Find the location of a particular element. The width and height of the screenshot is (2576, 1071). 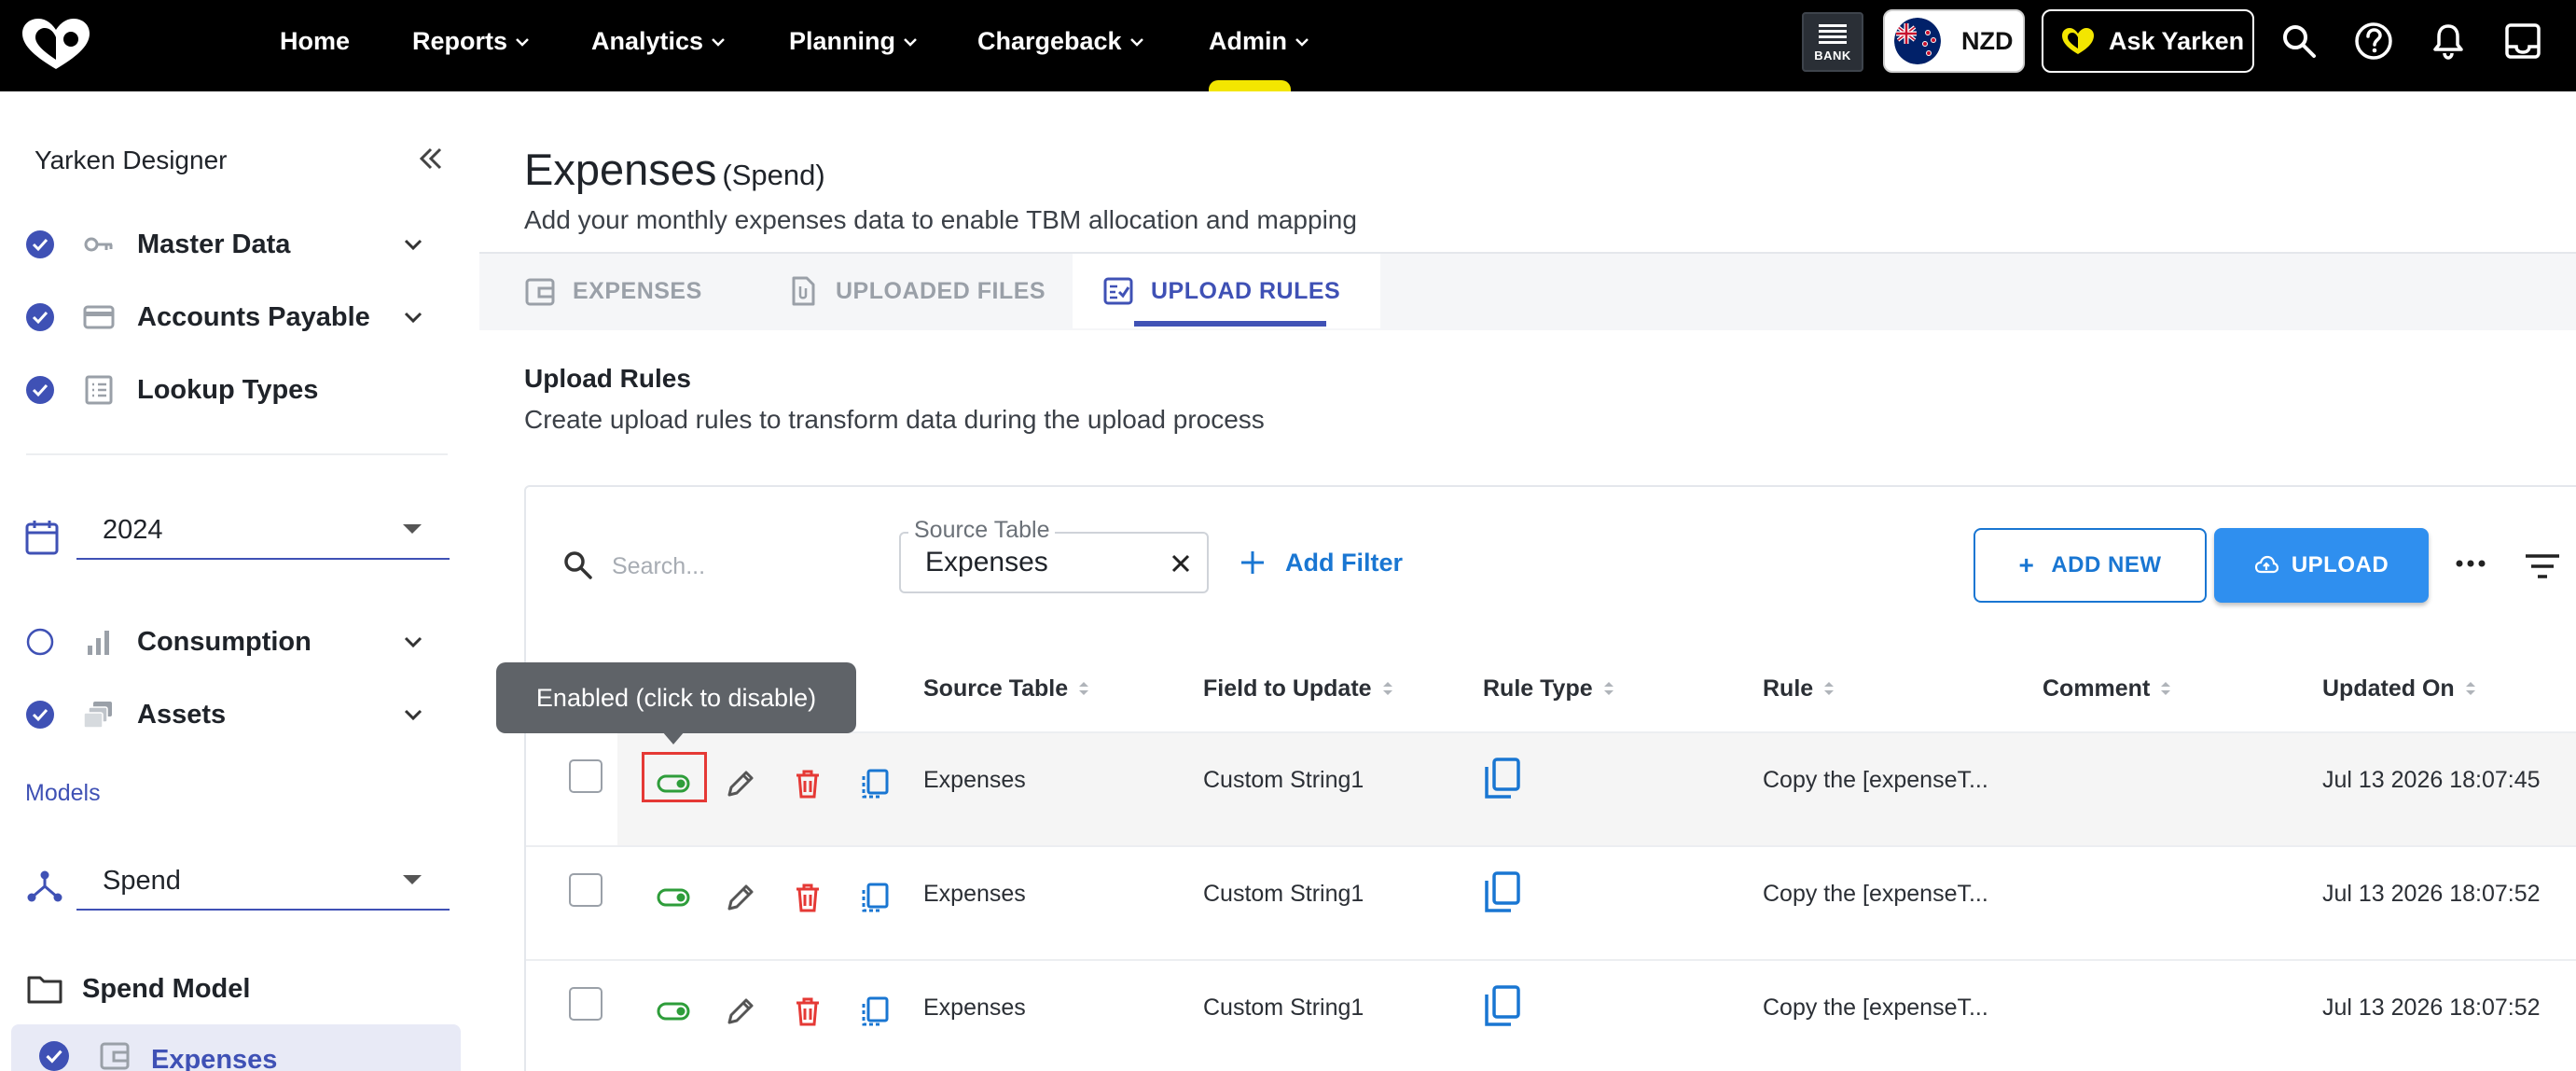

notification-bell-icon is located at coordinates (2448, 41).